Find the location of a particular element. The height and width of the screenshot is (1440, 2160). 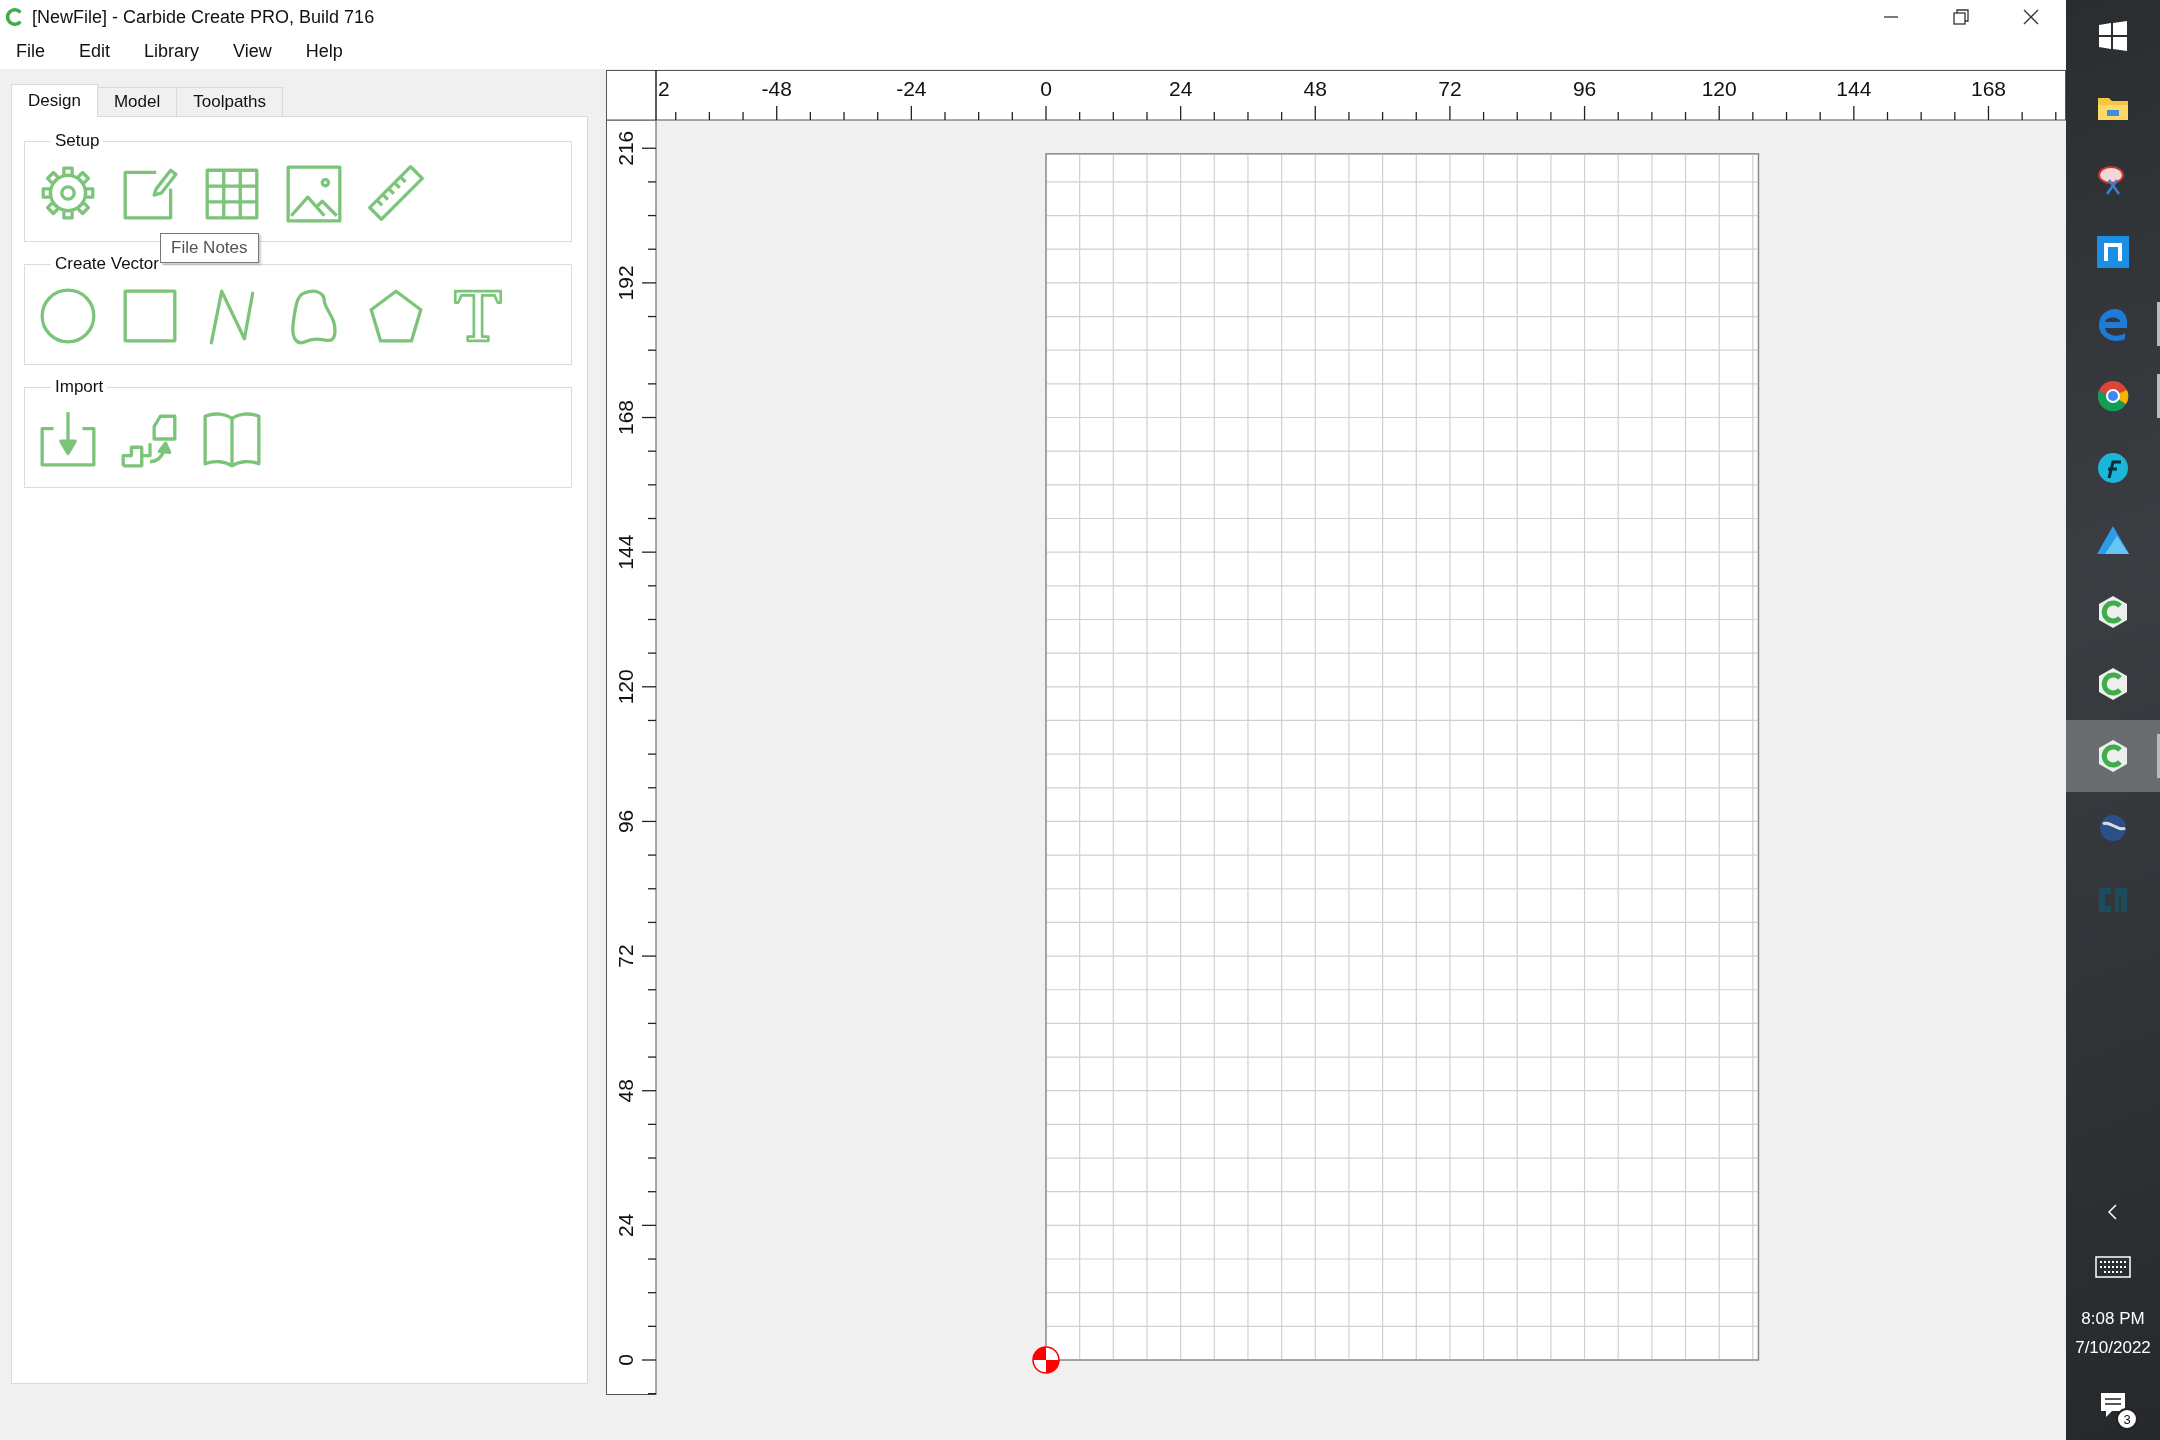

minimize-icon is located at coordinates (1891, 17).